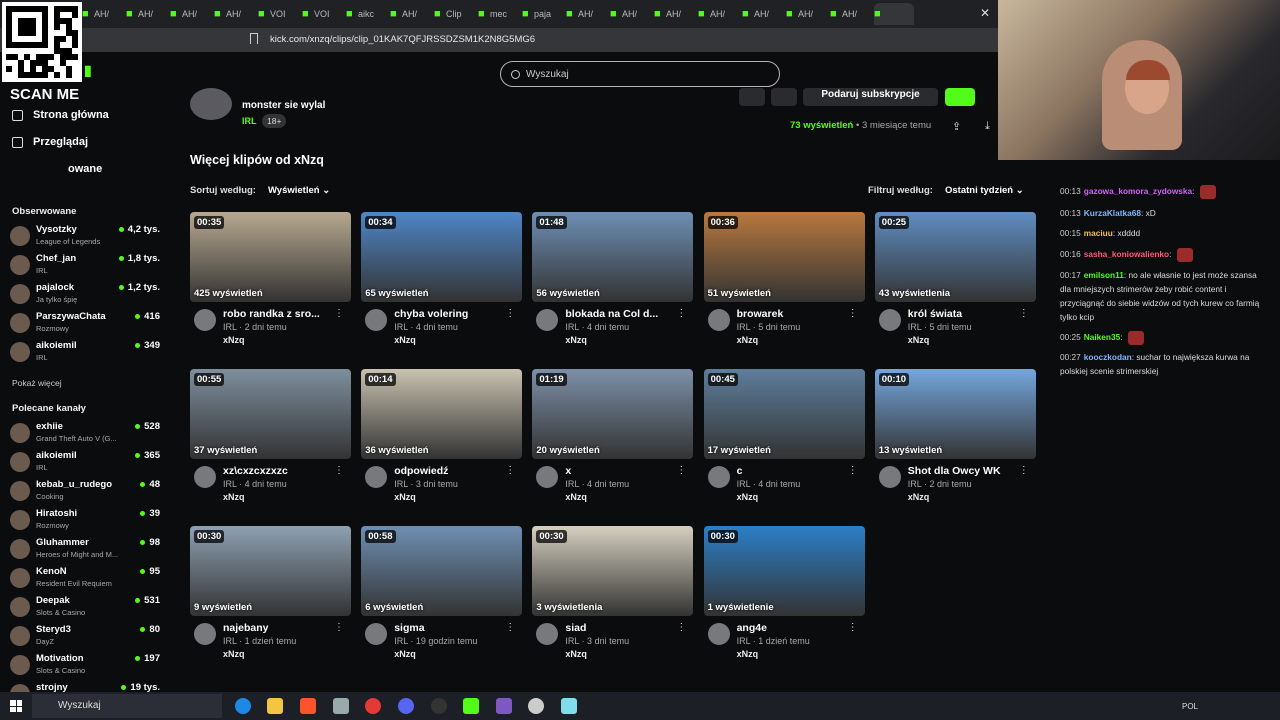 This screenshot has height=720, width=1280. What do you see at coordinates (620, 471) in the screenshot?
I see `clip-title: x` at bounding box center [620, 471].